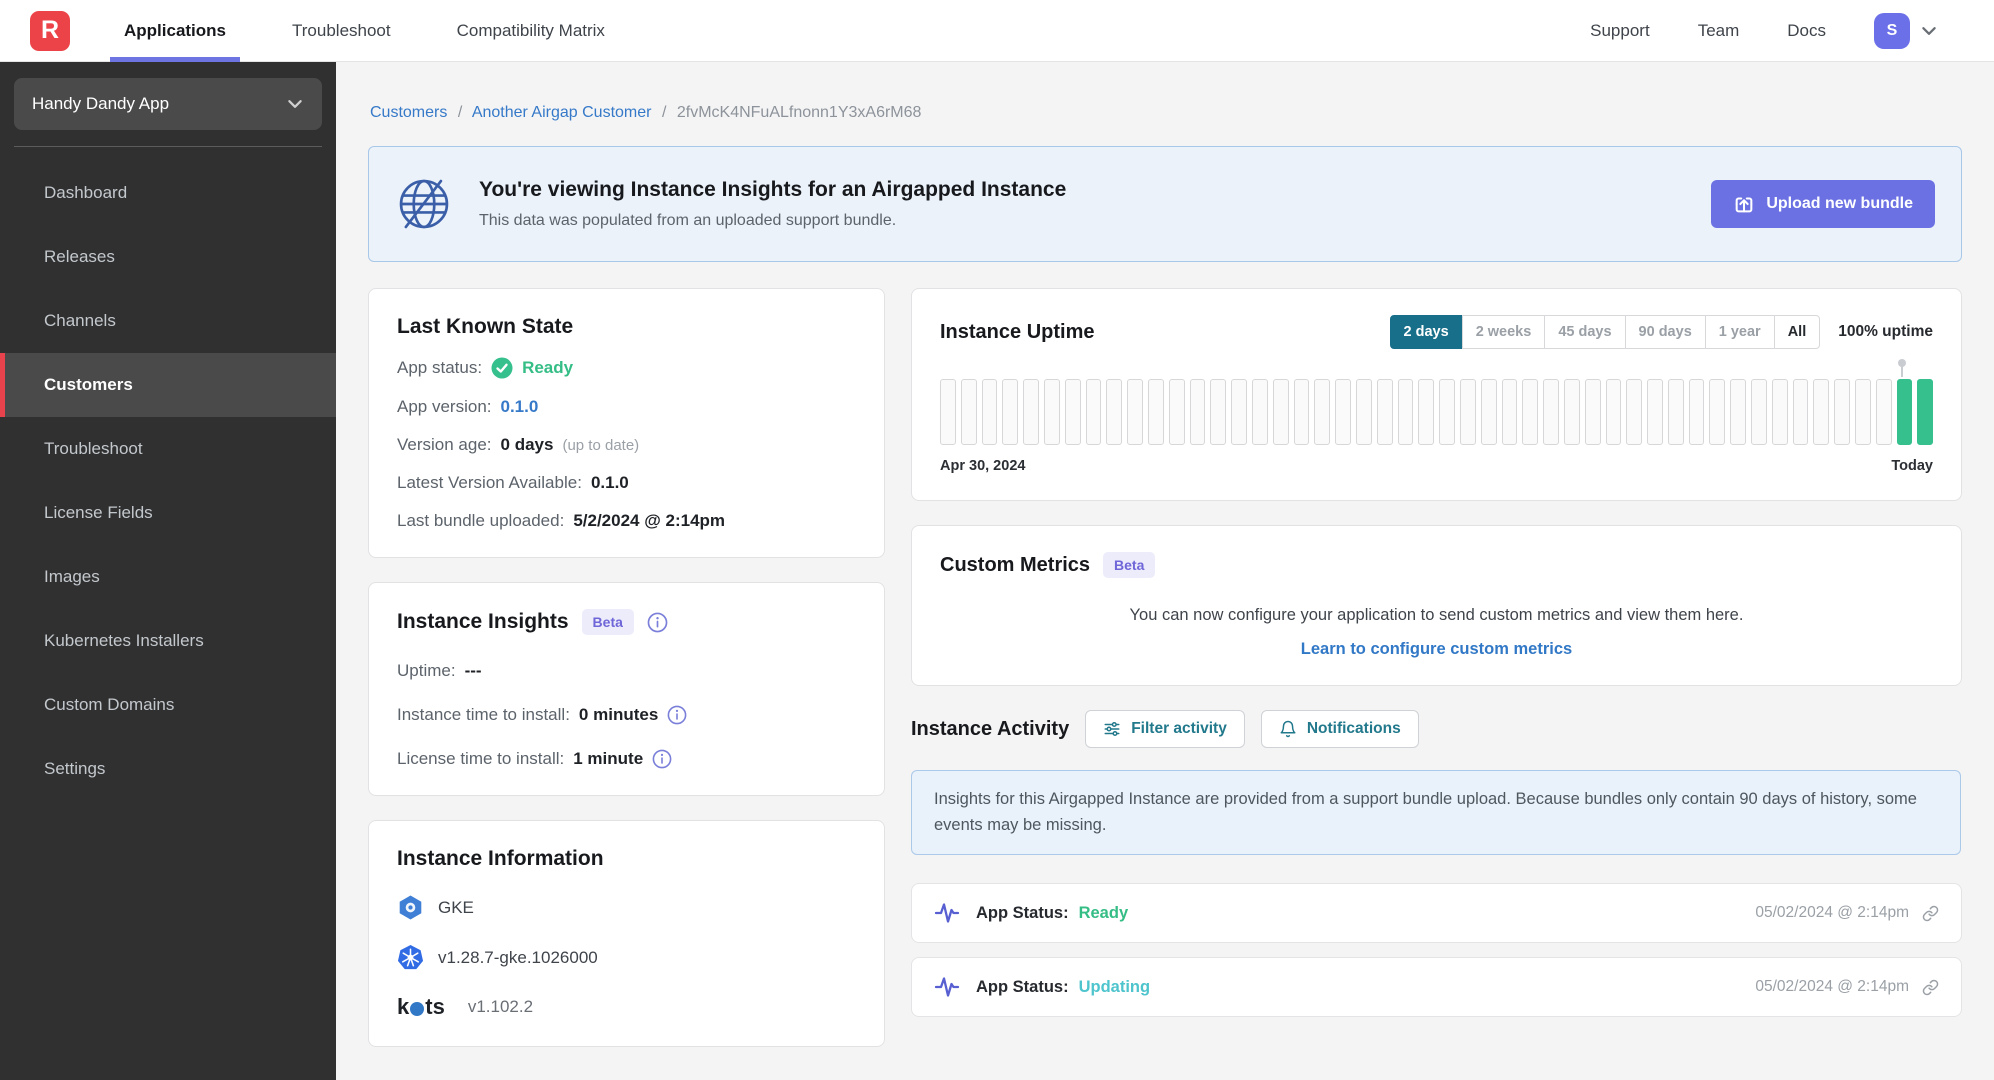 The width and height of the screenshot is (1994, 1080). I want to click on k8s-version-value: v1.28.7-gke.1026000, so click(518, 957).